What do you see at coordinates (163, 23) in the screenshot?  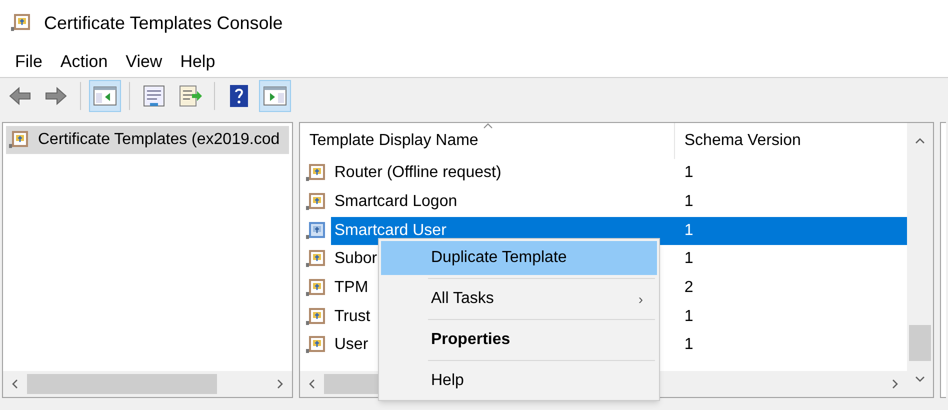 I see `window-title: Certificate Templates Console` at bounding box center [163, 23].